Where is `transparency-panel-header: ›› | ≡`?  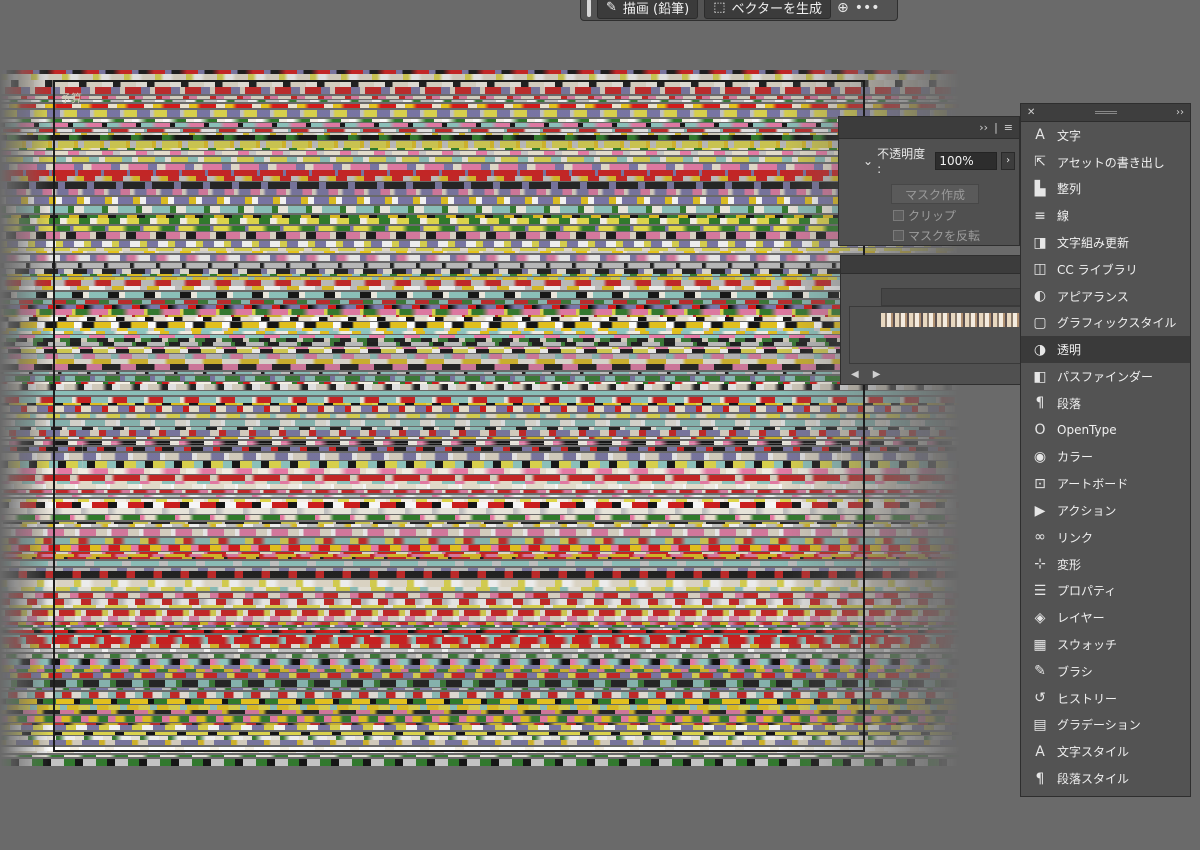 transparency-panel-header: ›› | ≡ is located at coordinates (929, 128).